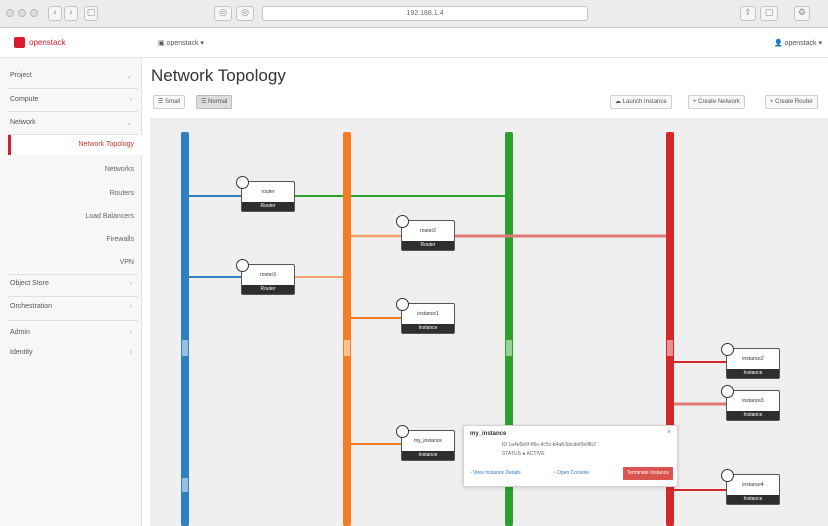 The image size is (828, 526). I want to click on node-name: instance1, so click(428, 314).